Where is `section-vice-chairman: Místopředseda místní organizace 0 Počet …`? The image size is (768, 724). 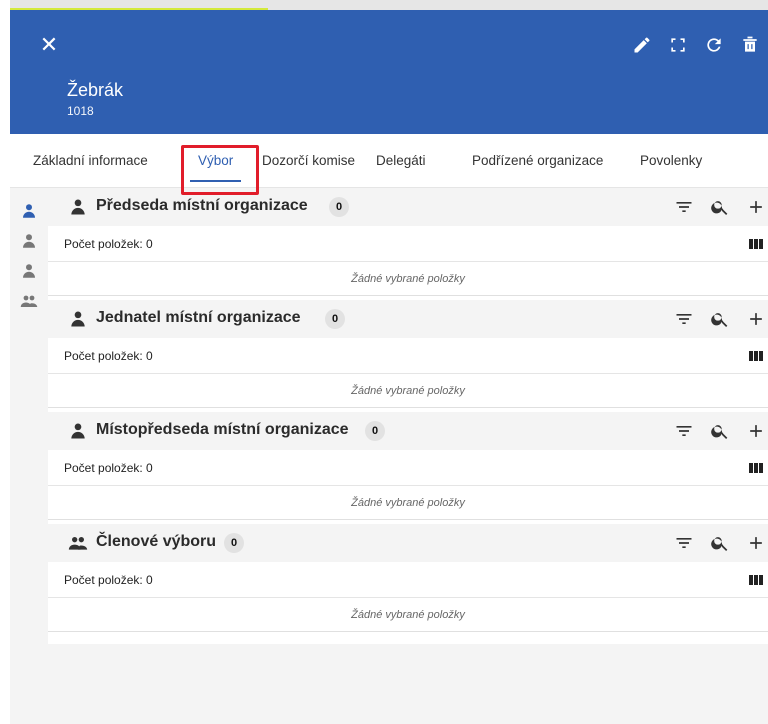
section-vice-chairman: Místopředseda místní organizace 0 Počet … is located at coordinates (408, 468).